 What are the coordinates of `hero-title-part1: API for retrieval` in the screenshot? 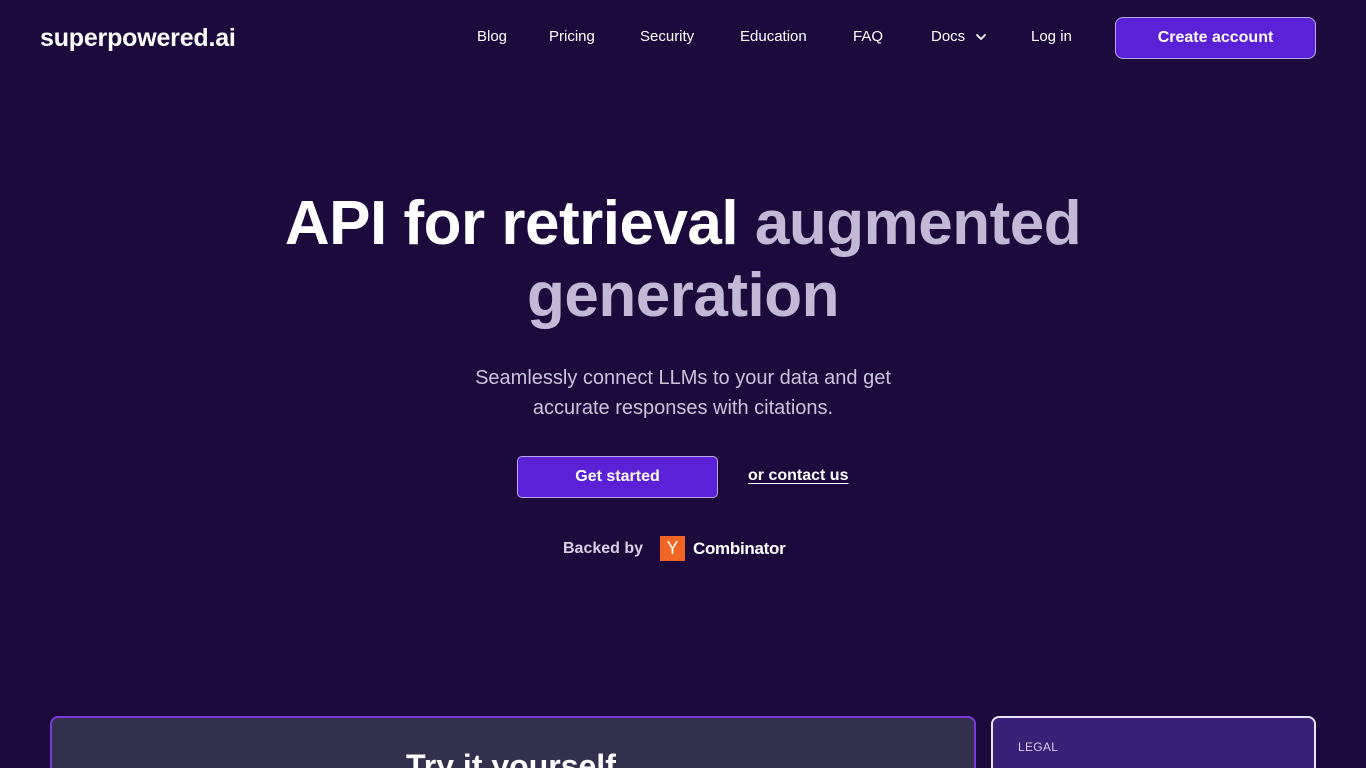 It's located at (511, 223).